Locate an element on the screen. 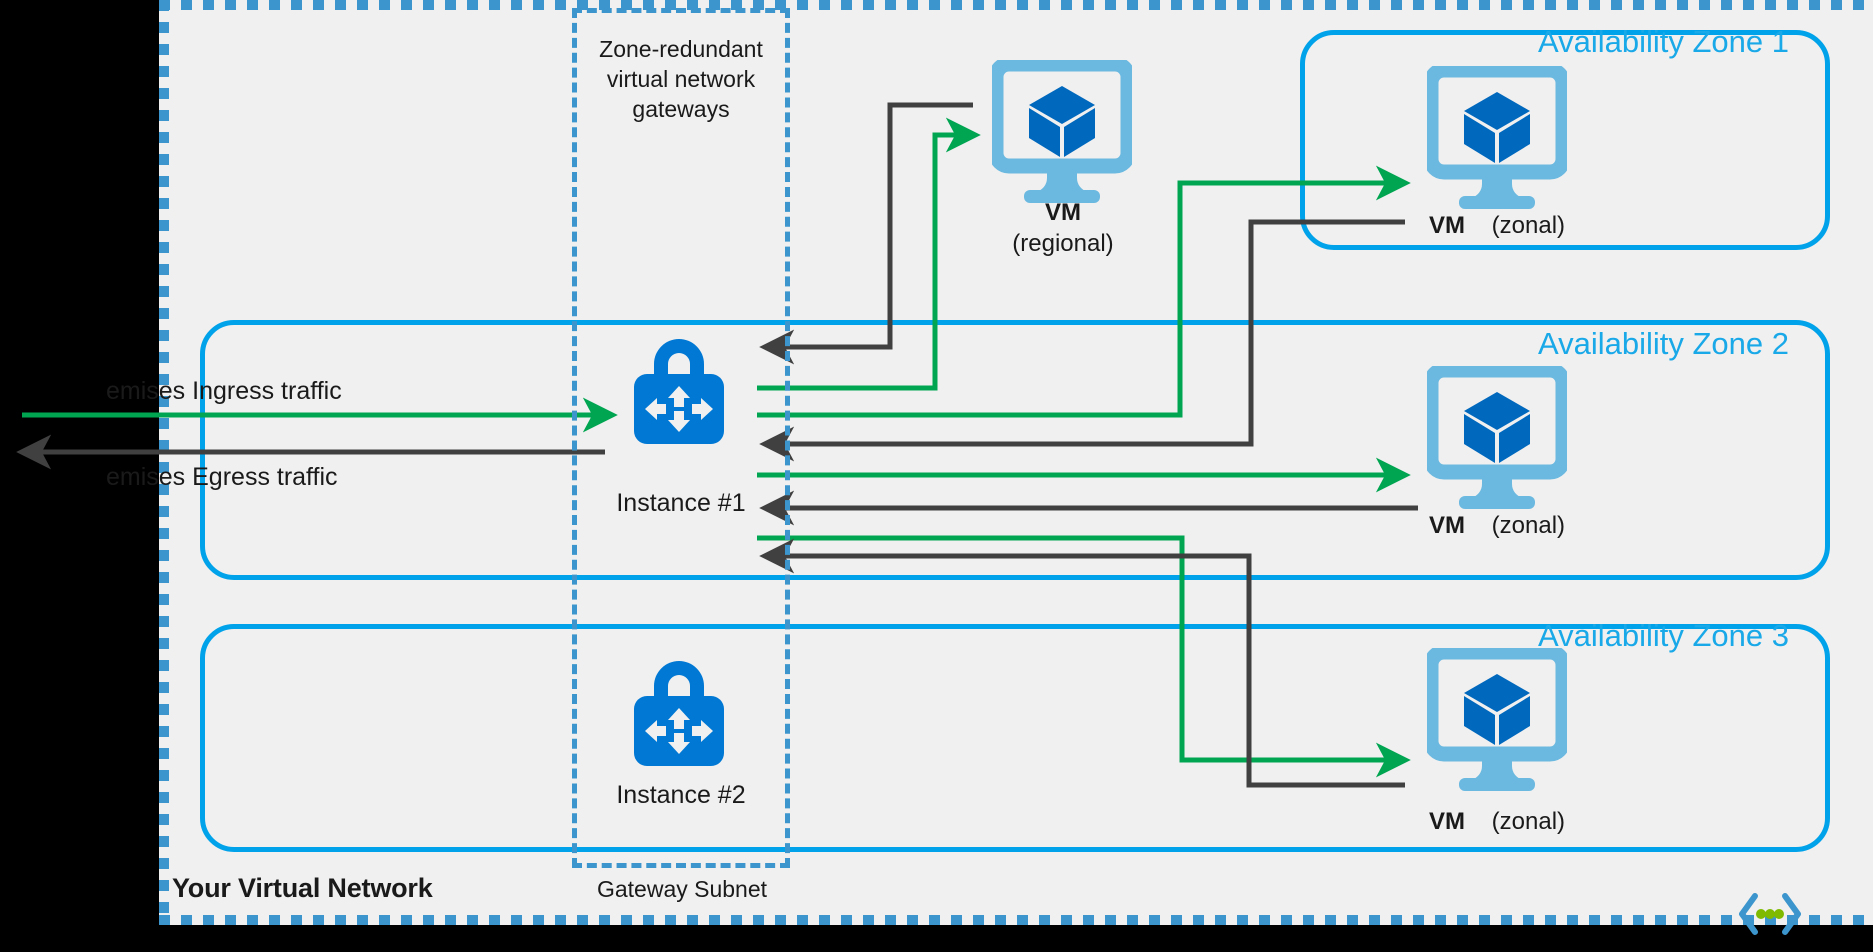 This screenshot has width=1873, height=952. vm-regional-name: VM is located at coordinates (1063, 212).